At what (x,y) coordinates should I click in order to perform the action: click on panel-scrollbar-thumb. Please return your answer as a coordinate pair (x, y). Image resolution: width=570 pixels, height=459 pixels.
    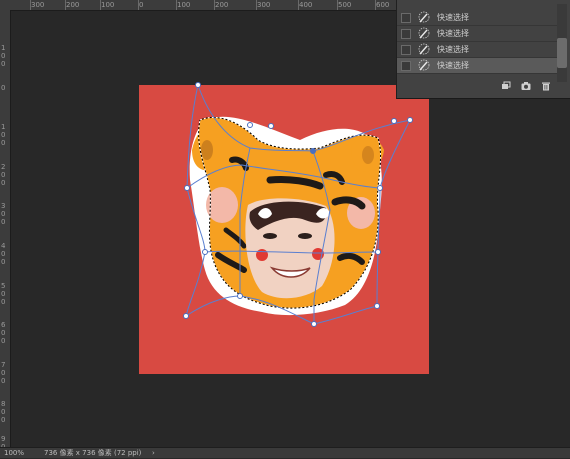
    Looking at the image, I should click on (562, 53).